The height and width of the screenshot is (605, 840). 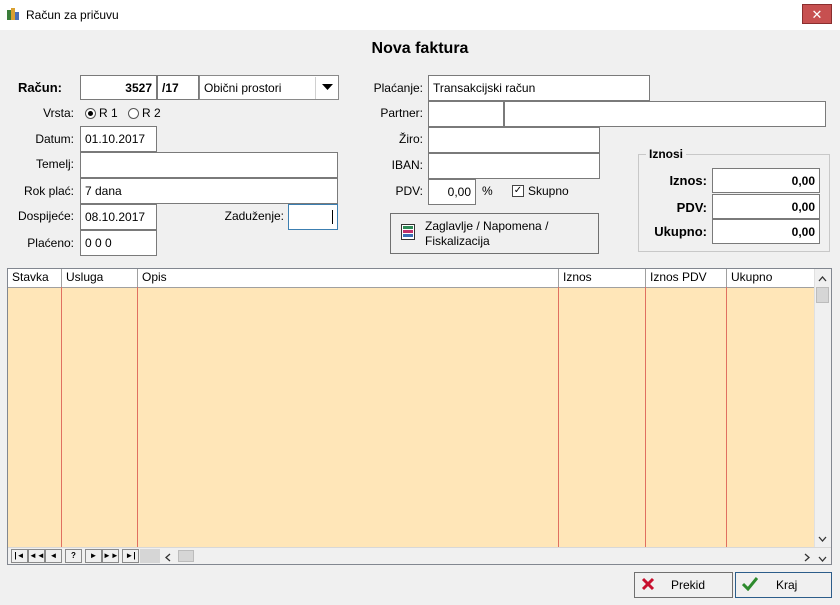 What do you see at coordinates (54, 139) in the screenshot?
I see `datum-label: Datum:` at bounding box center [54, 139].